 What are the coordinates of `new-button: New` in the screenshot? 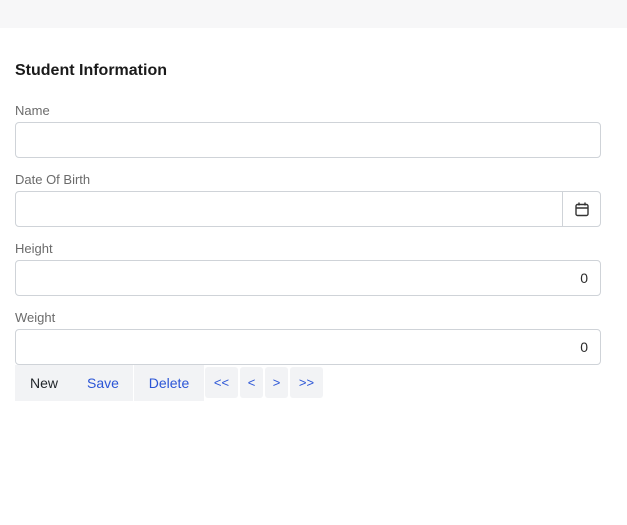 It's located at (44, 383).